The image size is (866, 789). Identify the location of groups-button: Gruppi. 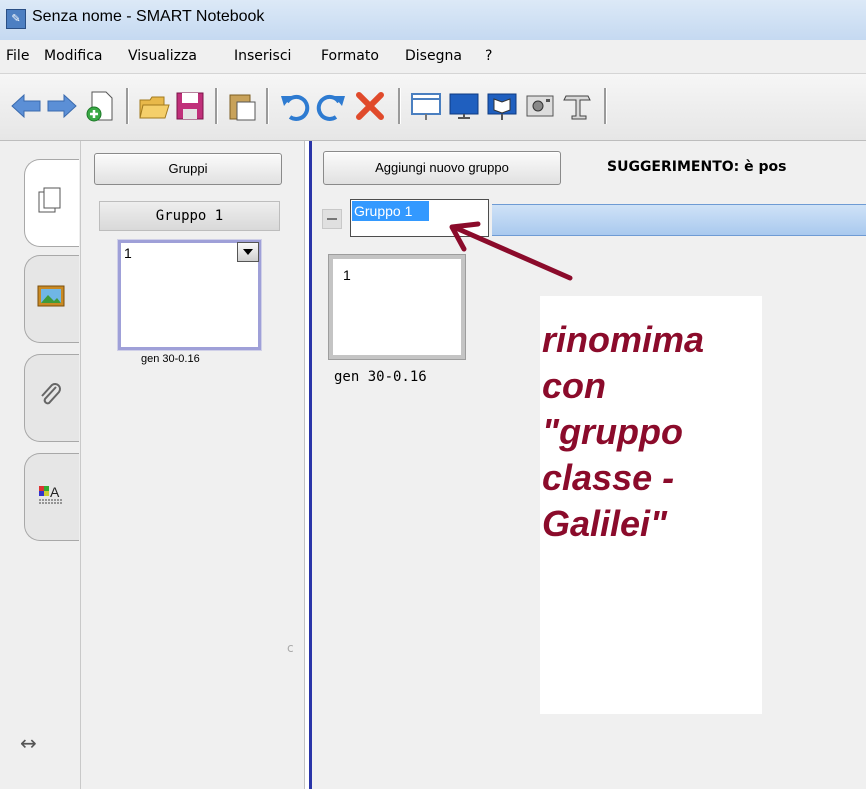
(188, 169).